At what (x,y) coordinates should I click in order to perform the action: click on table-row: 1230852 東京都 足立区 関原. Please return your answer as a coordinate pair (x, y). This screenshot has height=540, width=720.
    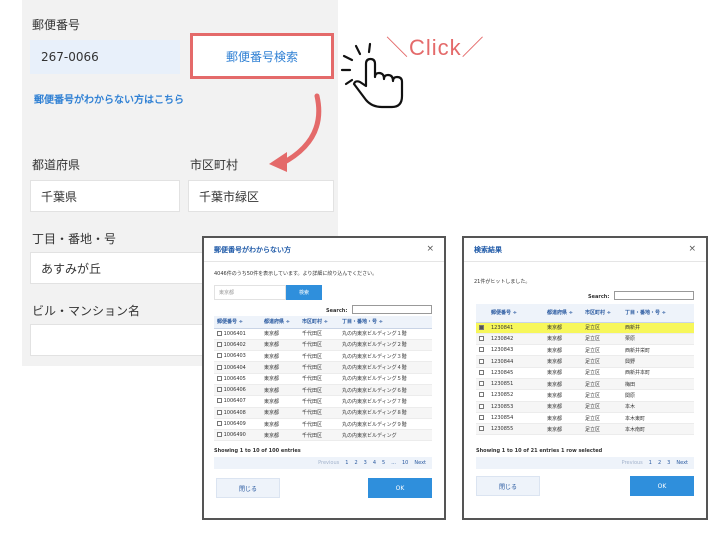
    Looking at the image, I should click on (585, 395).